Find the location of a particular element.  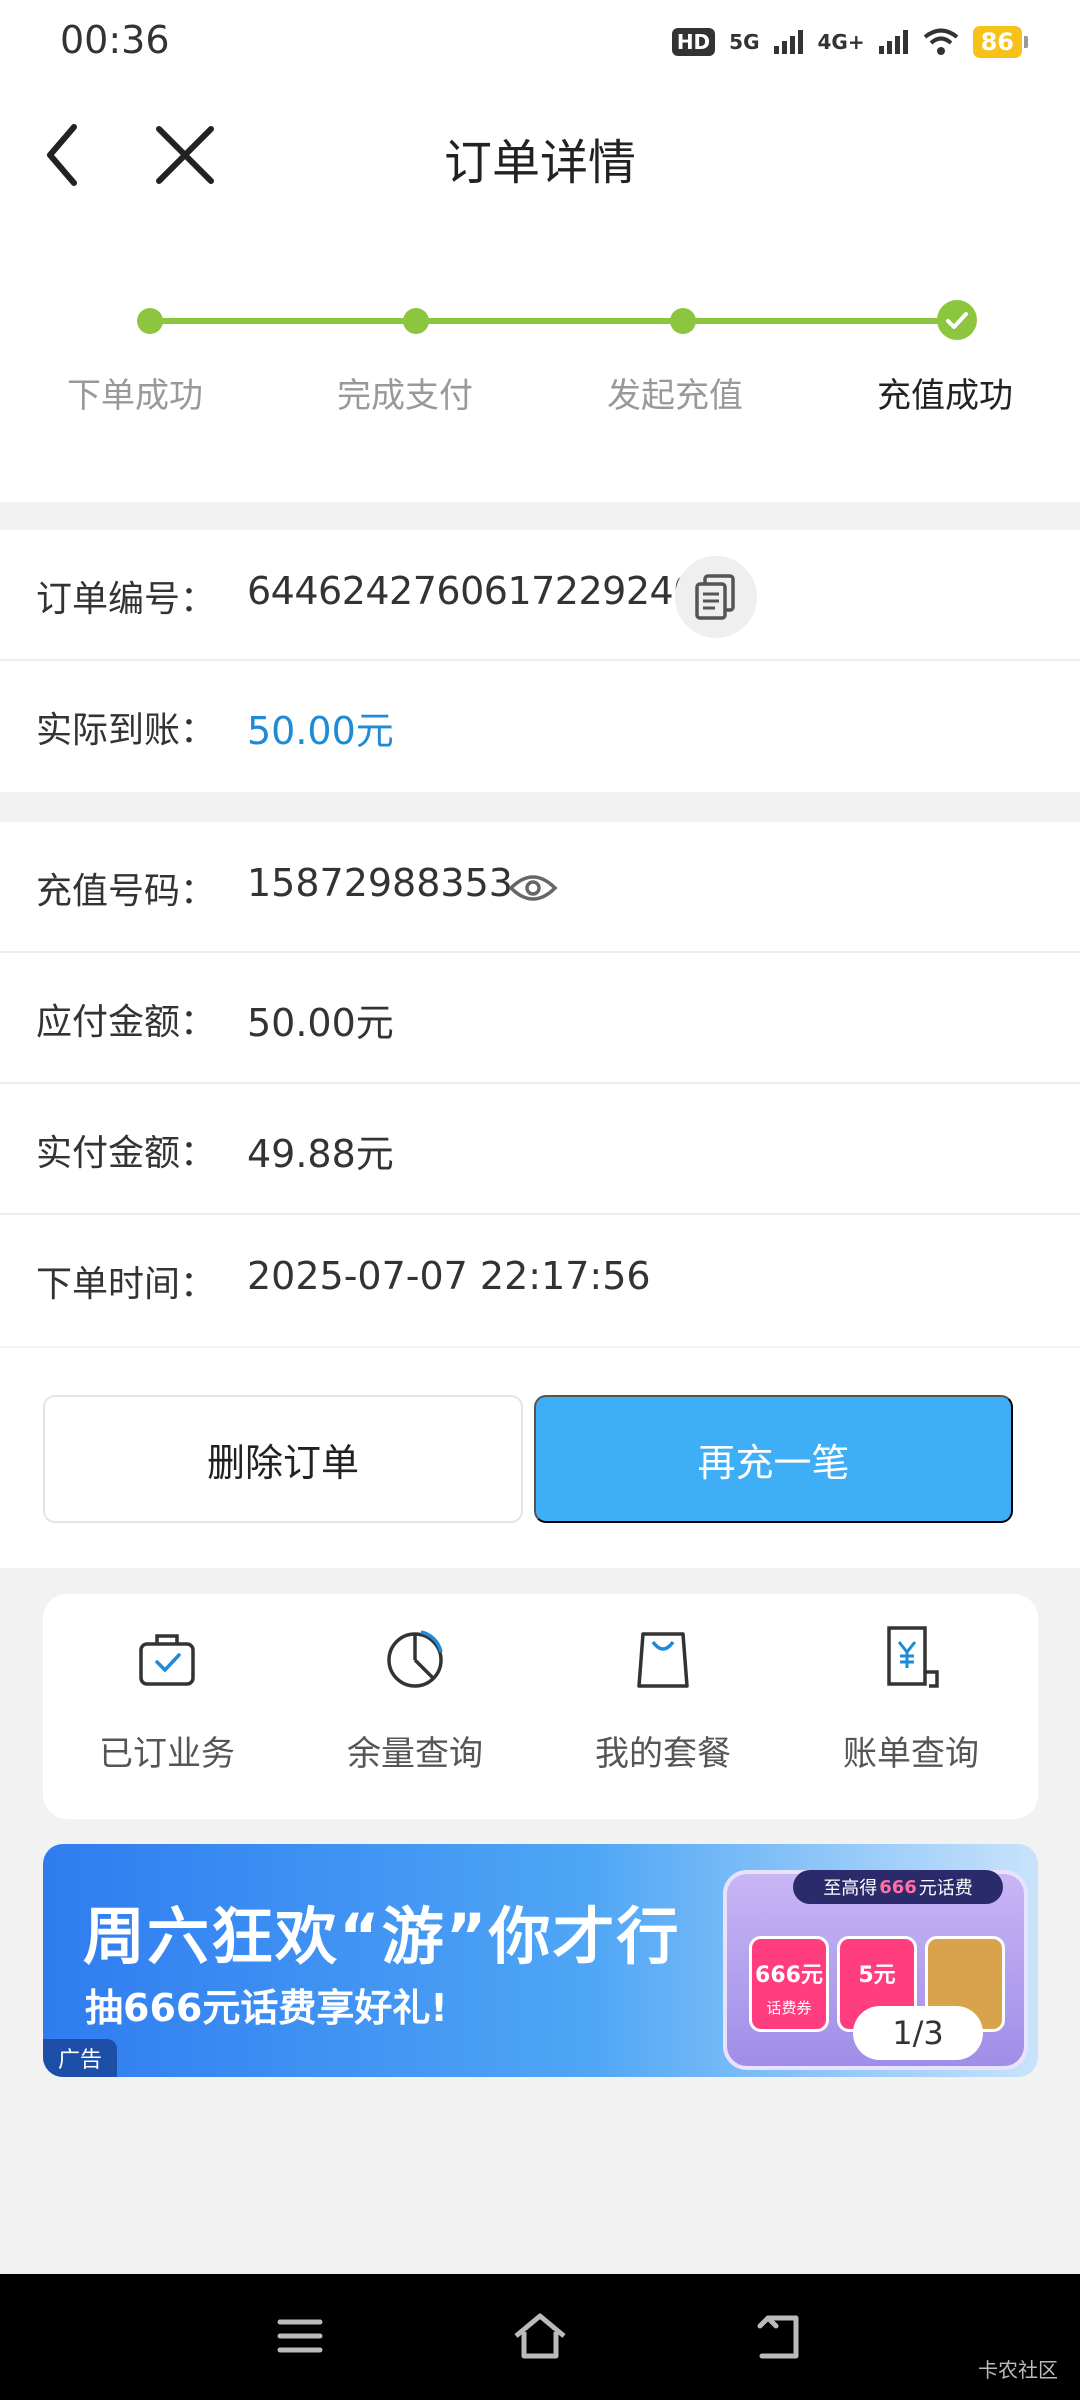

paid-amount-value: 49.88元 is located at coordinates (320, 1154).